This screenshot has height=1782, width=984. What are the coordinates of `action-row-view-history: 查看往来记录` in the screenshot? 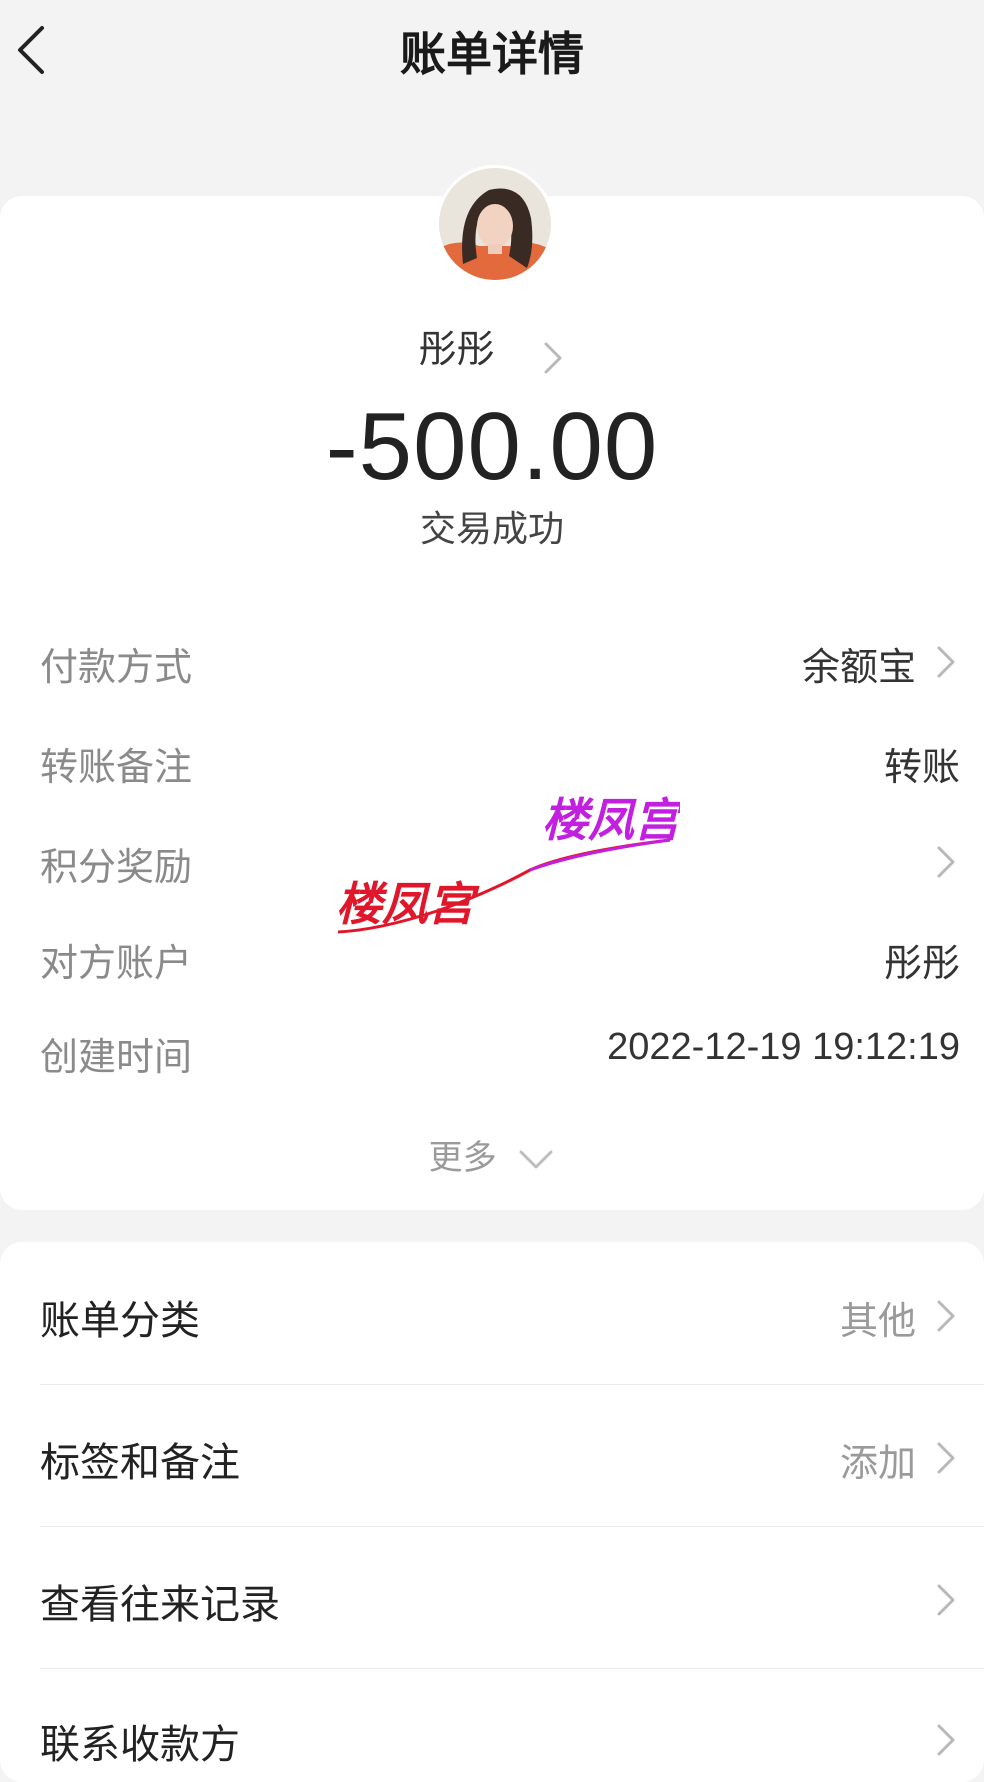 It's located at (500, 1599).